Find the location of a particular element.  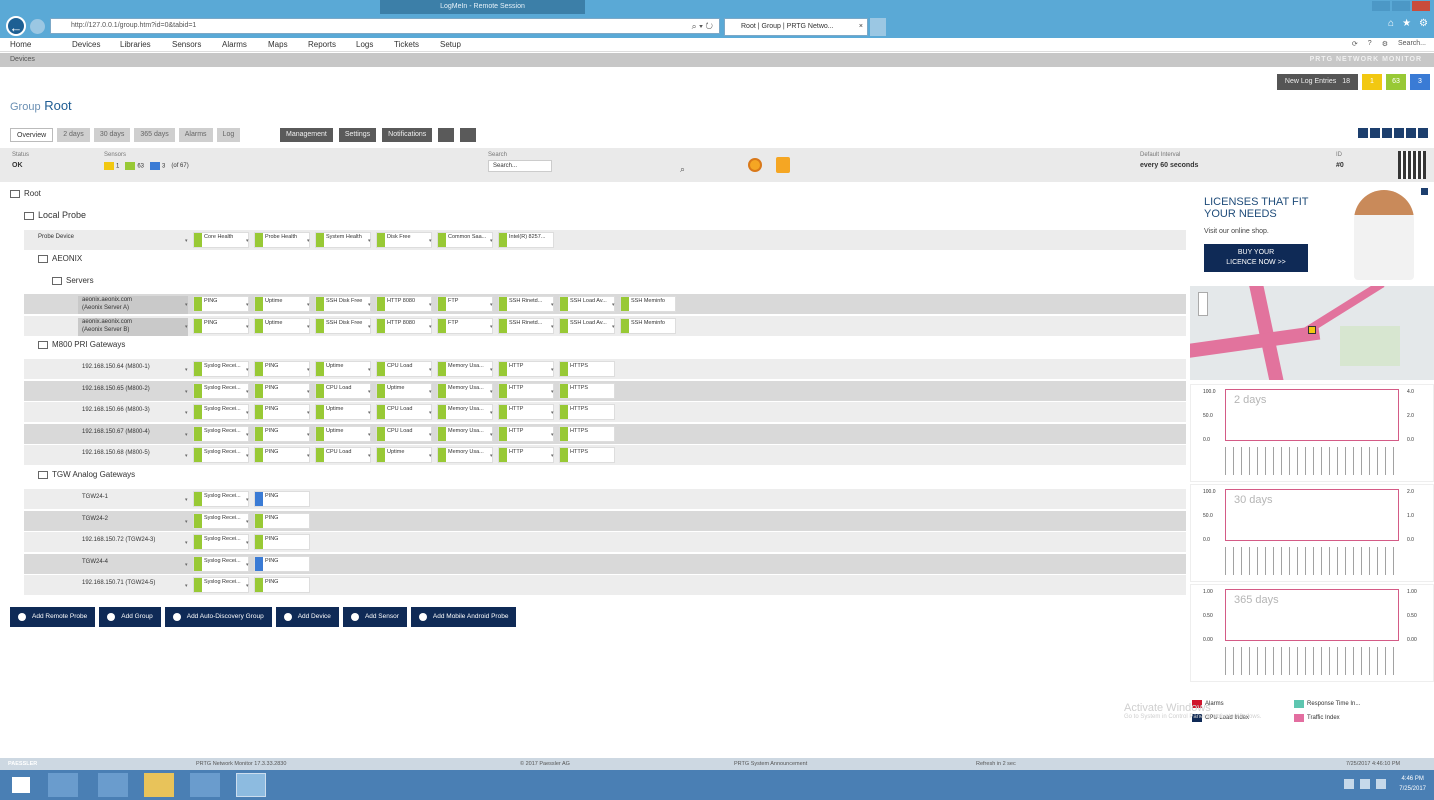

sensor-tile: Common Saa... ▾ is located at coordinates (461, 240).